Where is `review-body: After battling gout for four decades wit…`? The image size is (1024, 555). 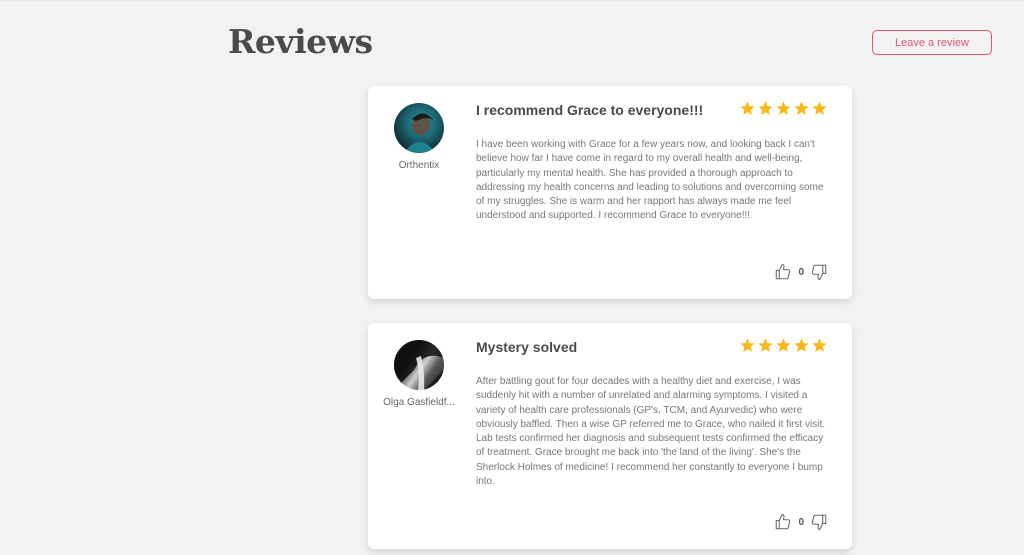 review-body: After battling gout for four decades wit… is located at coordinates (651, 432).